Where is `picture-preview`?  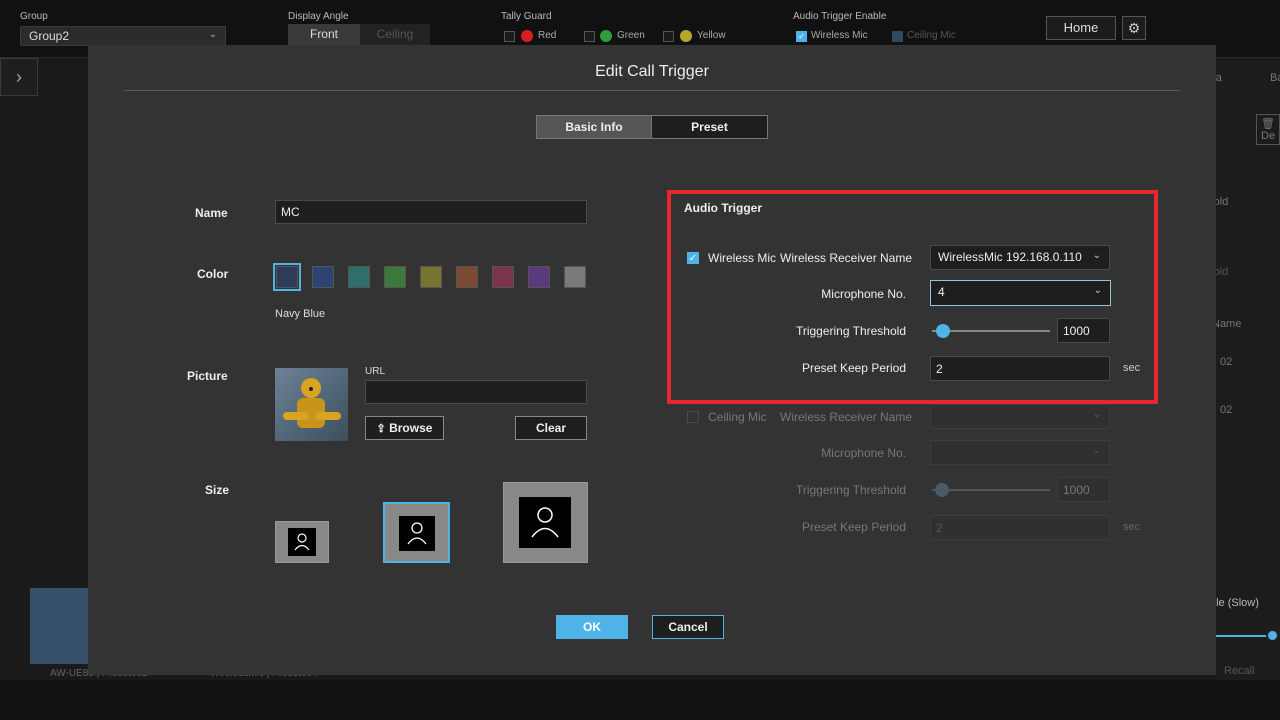 picture-preview is located at coordinates (311, 404).